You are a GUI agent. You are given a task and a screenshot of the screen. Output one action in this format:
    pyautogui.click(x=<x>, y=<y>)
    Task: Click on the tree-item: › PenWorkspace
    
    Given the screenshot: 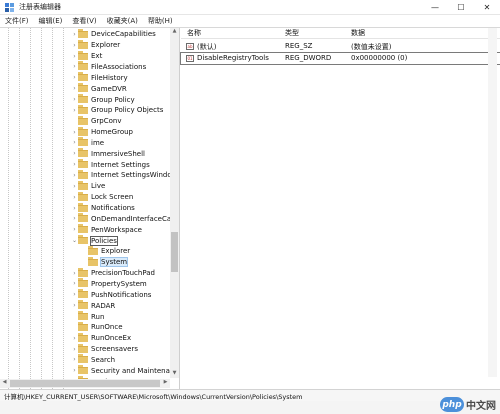 What is the action you would take?
    pyautogui.click(x=125, y=229)
    